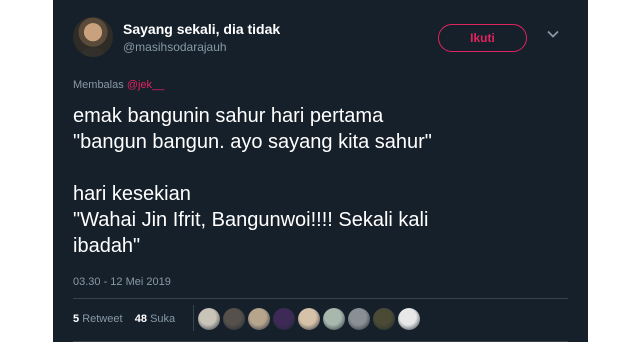 The width and height of the screenshot is (640, 360). Describe the element at coordinates (163, 319) in the screenshot. I see `likes-label: Suka` at that location.